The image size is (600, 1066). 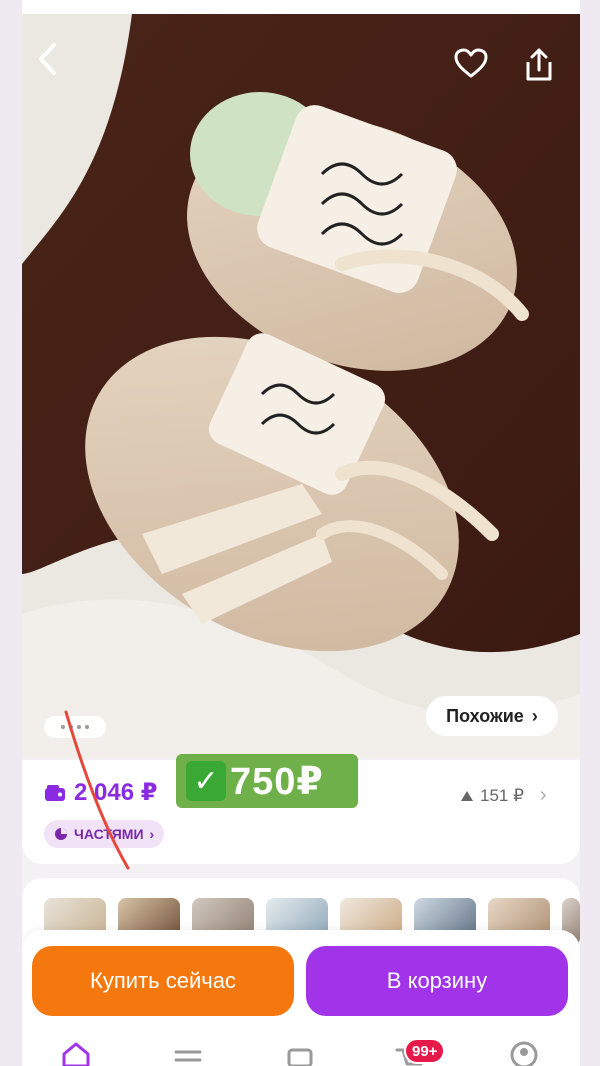 I want to click on similar-button: Похожие ›, so click(x=492, y=716).